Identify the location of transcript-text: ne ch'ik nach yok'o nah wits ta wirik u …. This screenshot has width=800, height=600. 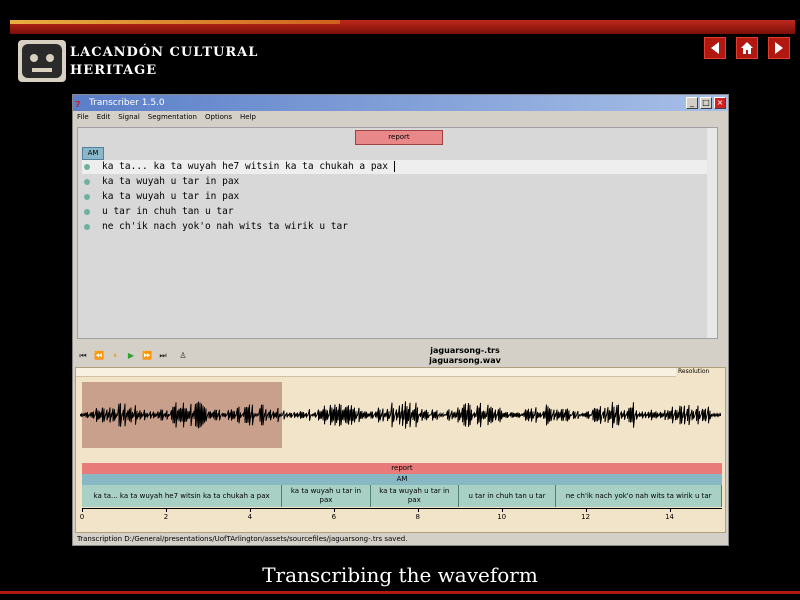
(225, 226).